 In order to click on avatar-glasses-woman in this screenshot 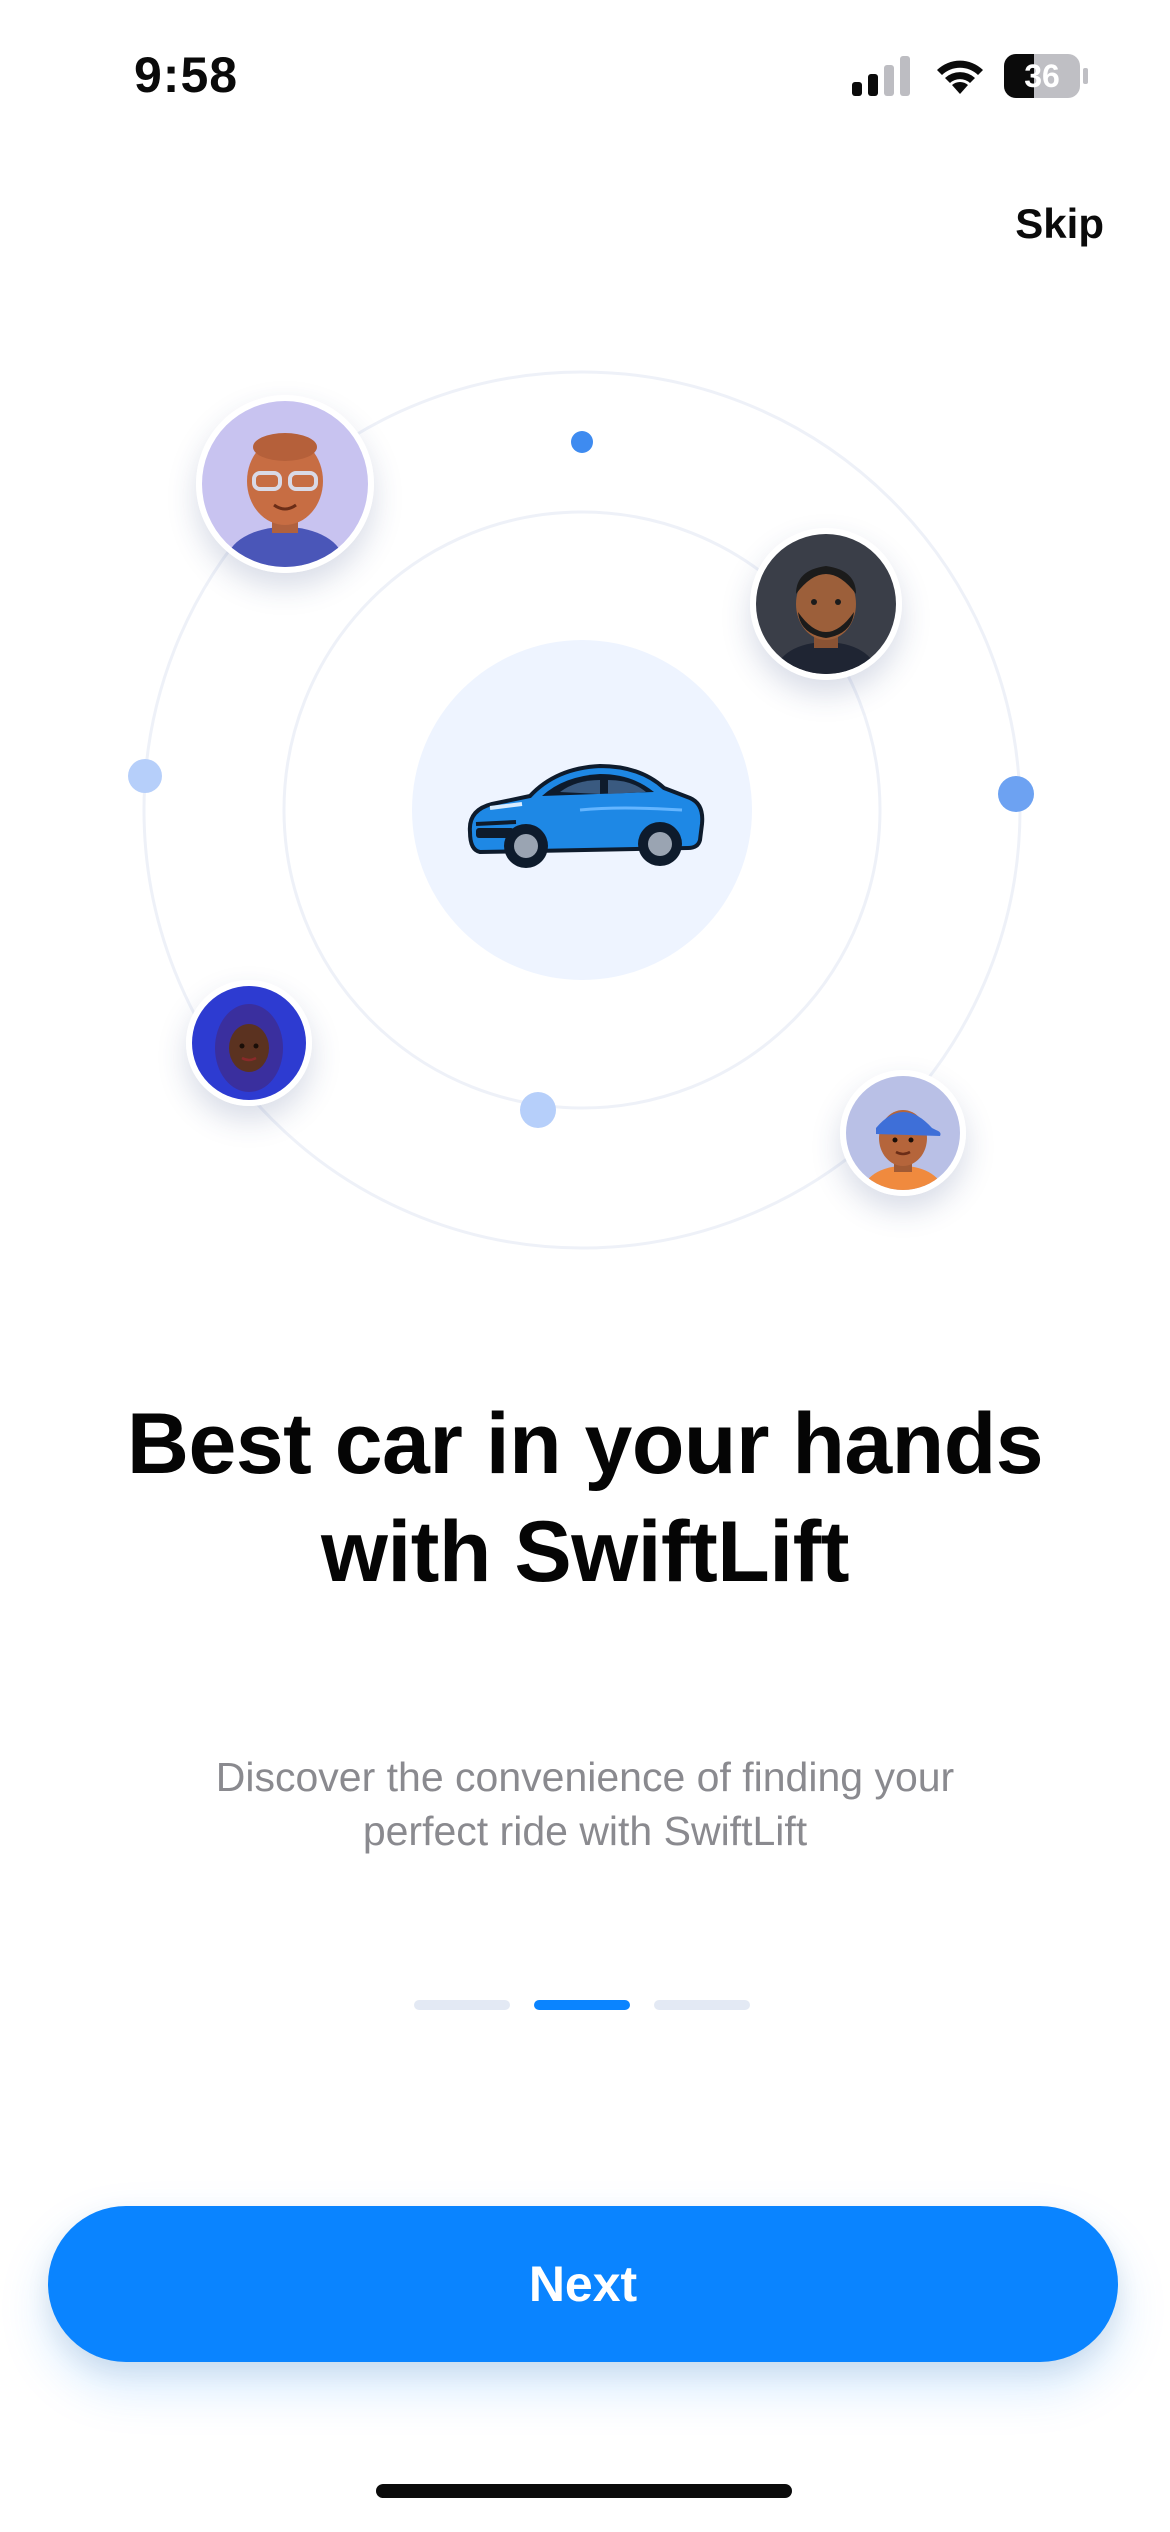, I will do `click(285, 484)`.